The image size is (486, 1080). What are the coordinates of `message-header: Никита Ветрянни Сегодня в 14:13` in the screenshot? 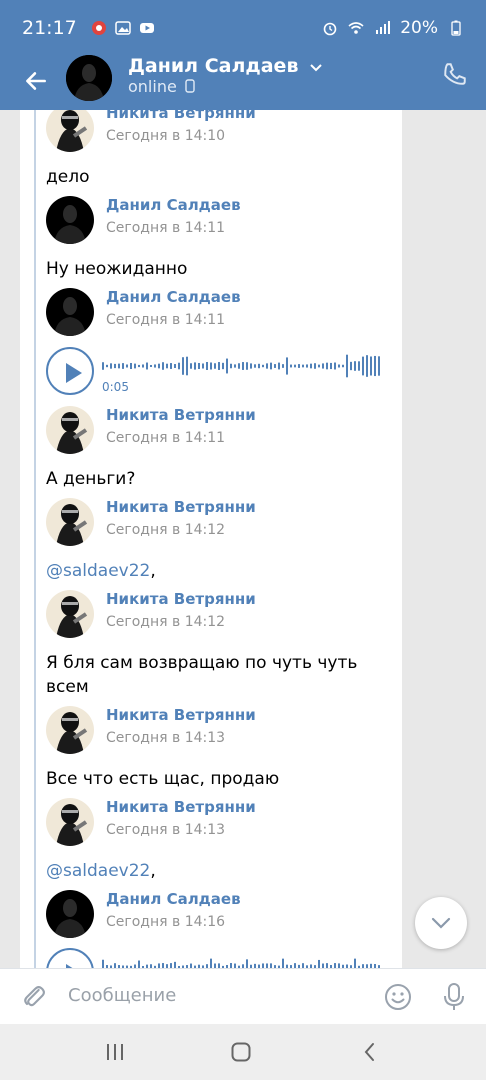 It's located at (151, 822).